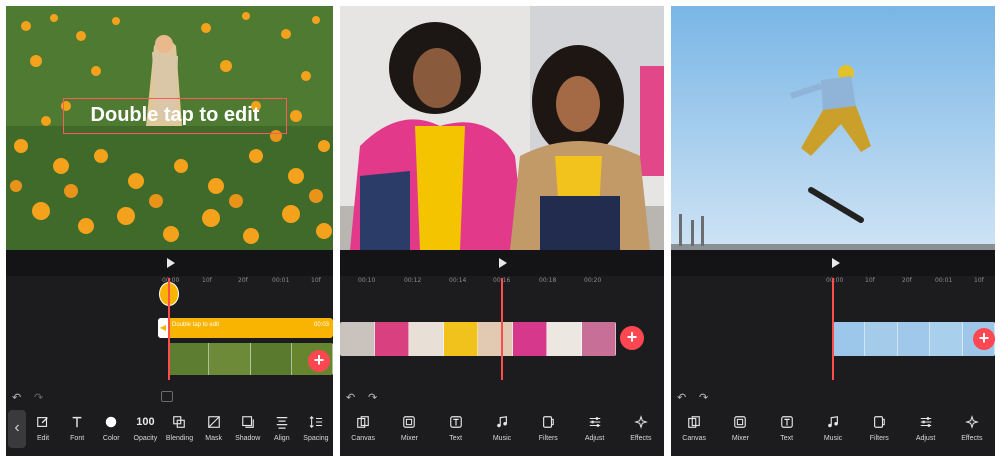 Image resolution: width=1000 pixels, height=462 pixels. I want to click on tool-label: Align, so click(282, 438).